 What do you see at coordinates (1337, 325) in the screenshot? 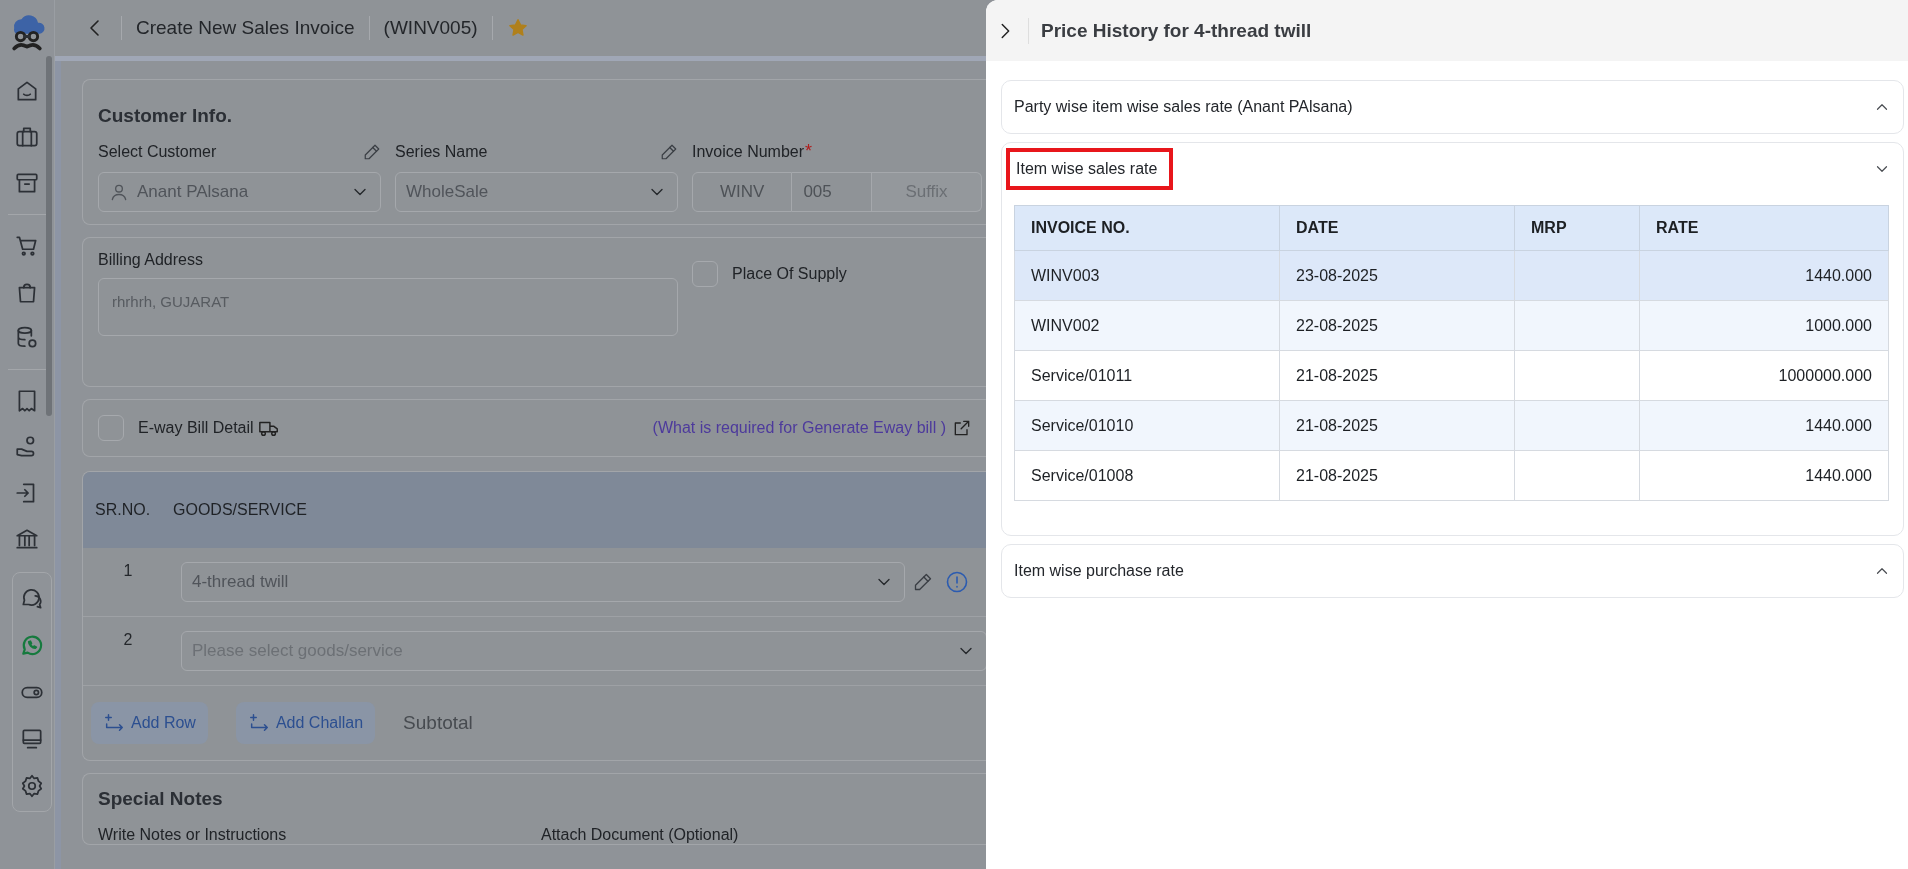
I see `table-cell: 22-08-2025` at bounding box center [1337, 325].